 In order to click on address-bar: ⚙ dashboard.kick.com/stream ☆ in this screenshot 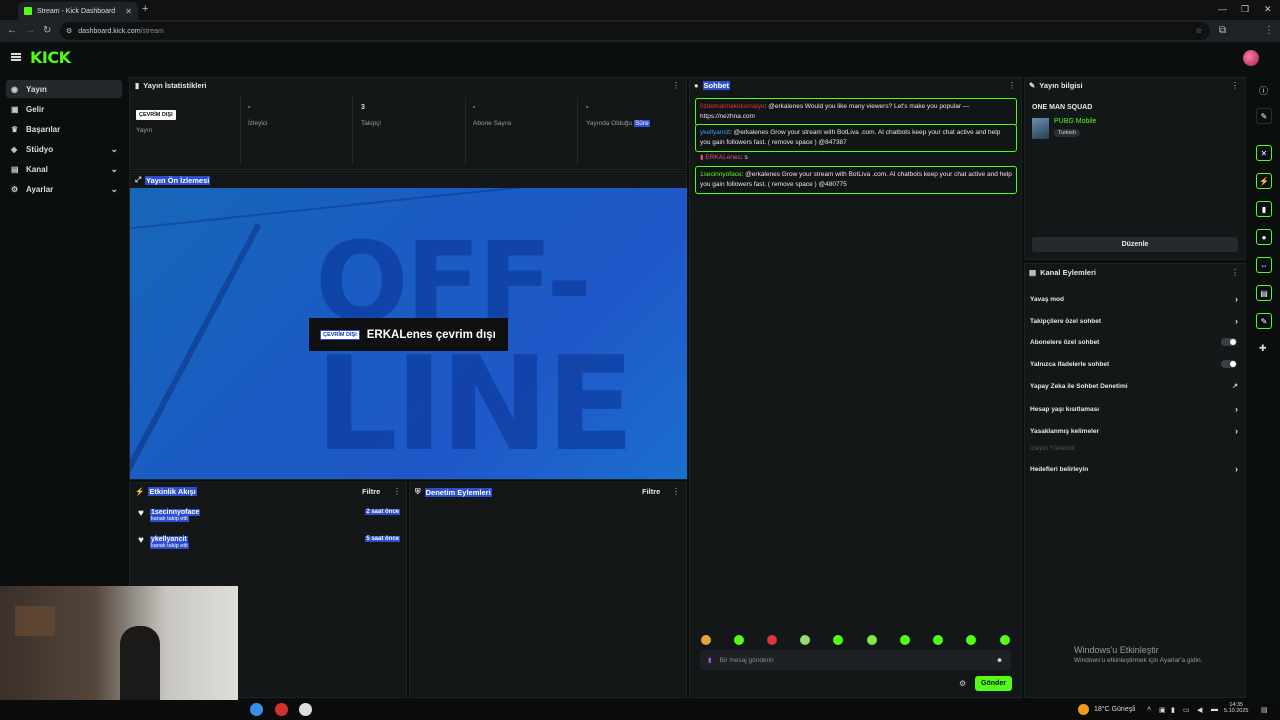, I will do `click(635, 31)`.